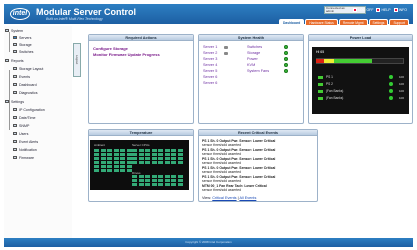 This screenshot has width=417, height=250. Describe the element at coordinates (292, 22) in the screenshot. I see `tab-dashboard: Dashboard` at that location.